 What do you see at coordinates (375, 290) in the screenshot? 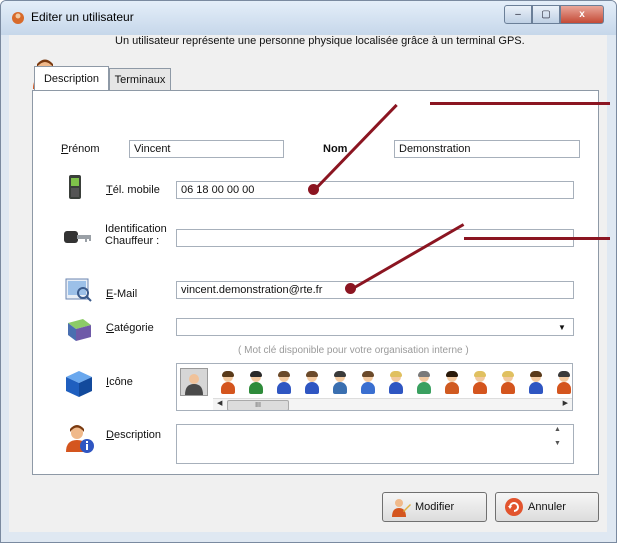
I see `email-field: vincent.demonstration@rte.fr` at bounding box center [375, 290].